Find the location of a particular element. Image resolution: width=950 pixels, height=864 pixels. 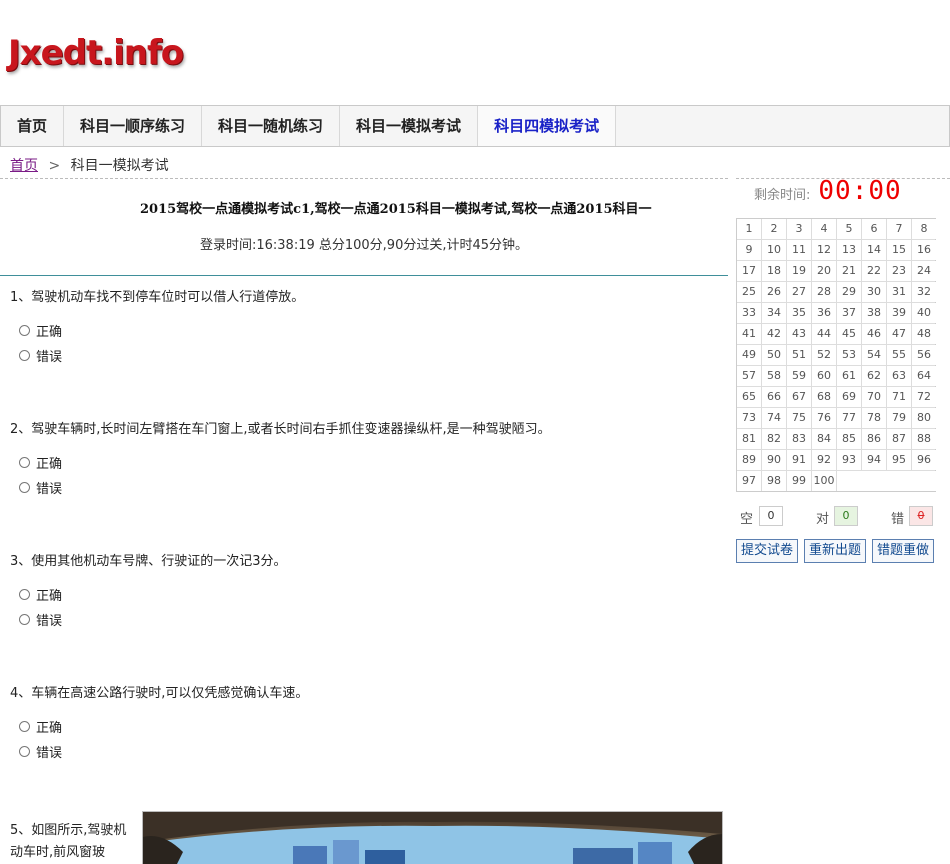

question-number-cell: 61 is located at coordinates (849, 376).